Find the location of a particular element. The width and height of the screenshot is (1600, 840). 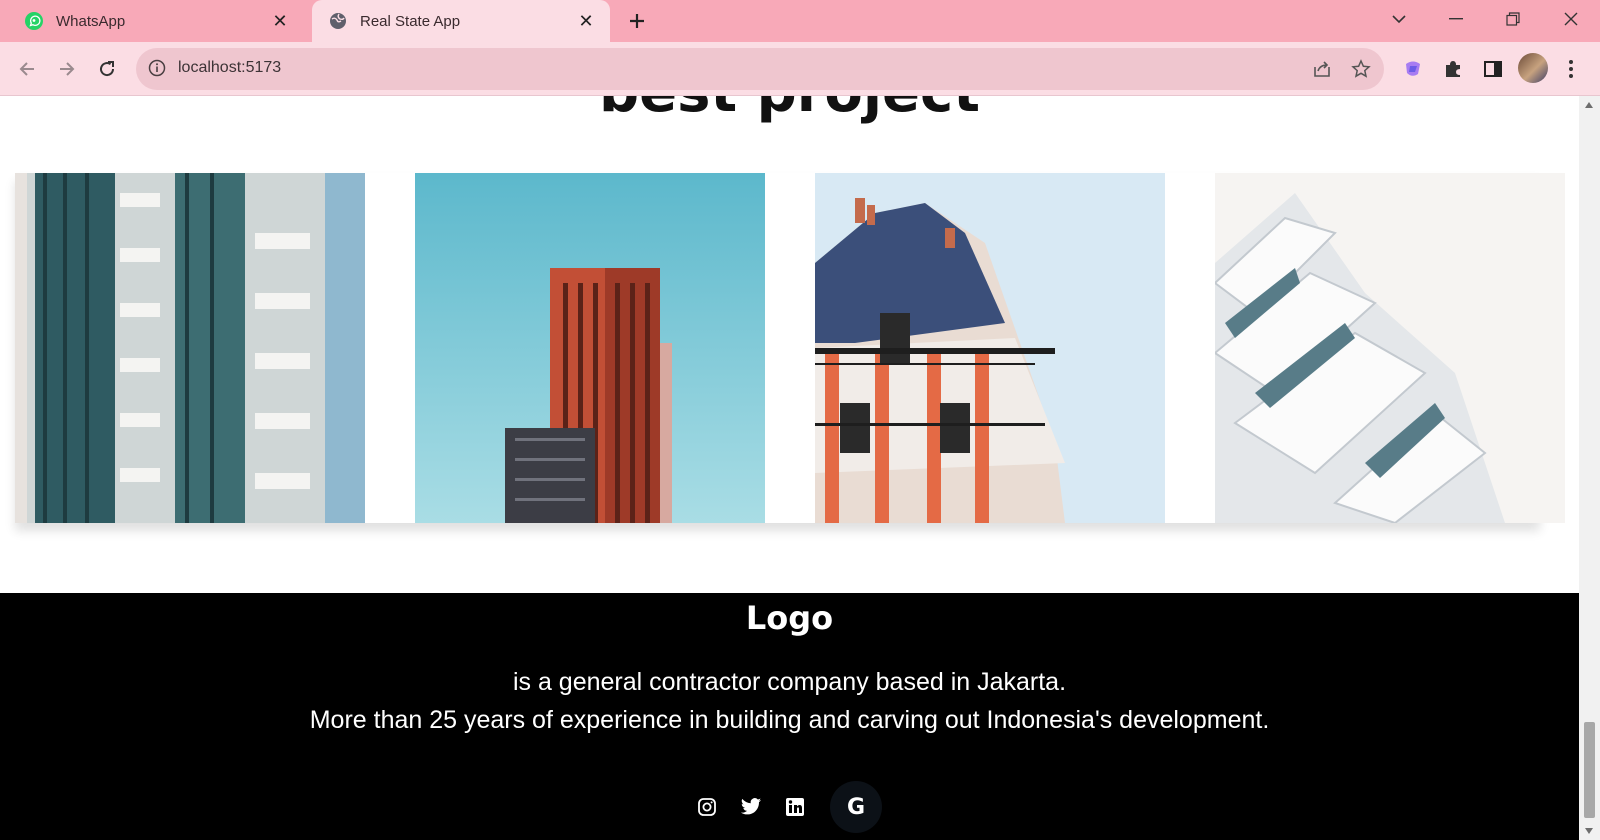

restore-icon is located at coordinates (1513, 19).